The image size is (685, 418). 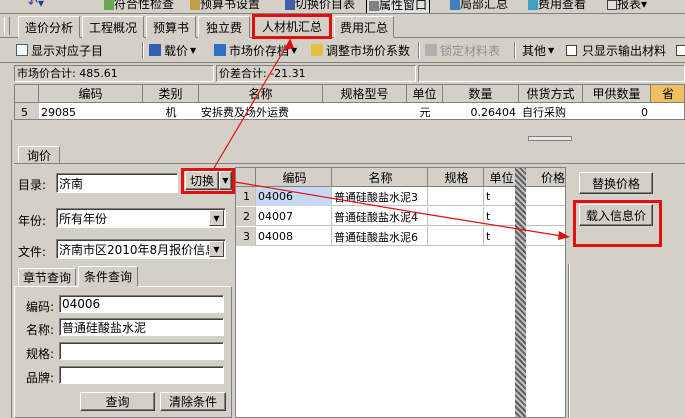 What do you see at coordinates (569, 341) in the screenshot?
I see `right-panel-divider` at bounding box center [569, 341].